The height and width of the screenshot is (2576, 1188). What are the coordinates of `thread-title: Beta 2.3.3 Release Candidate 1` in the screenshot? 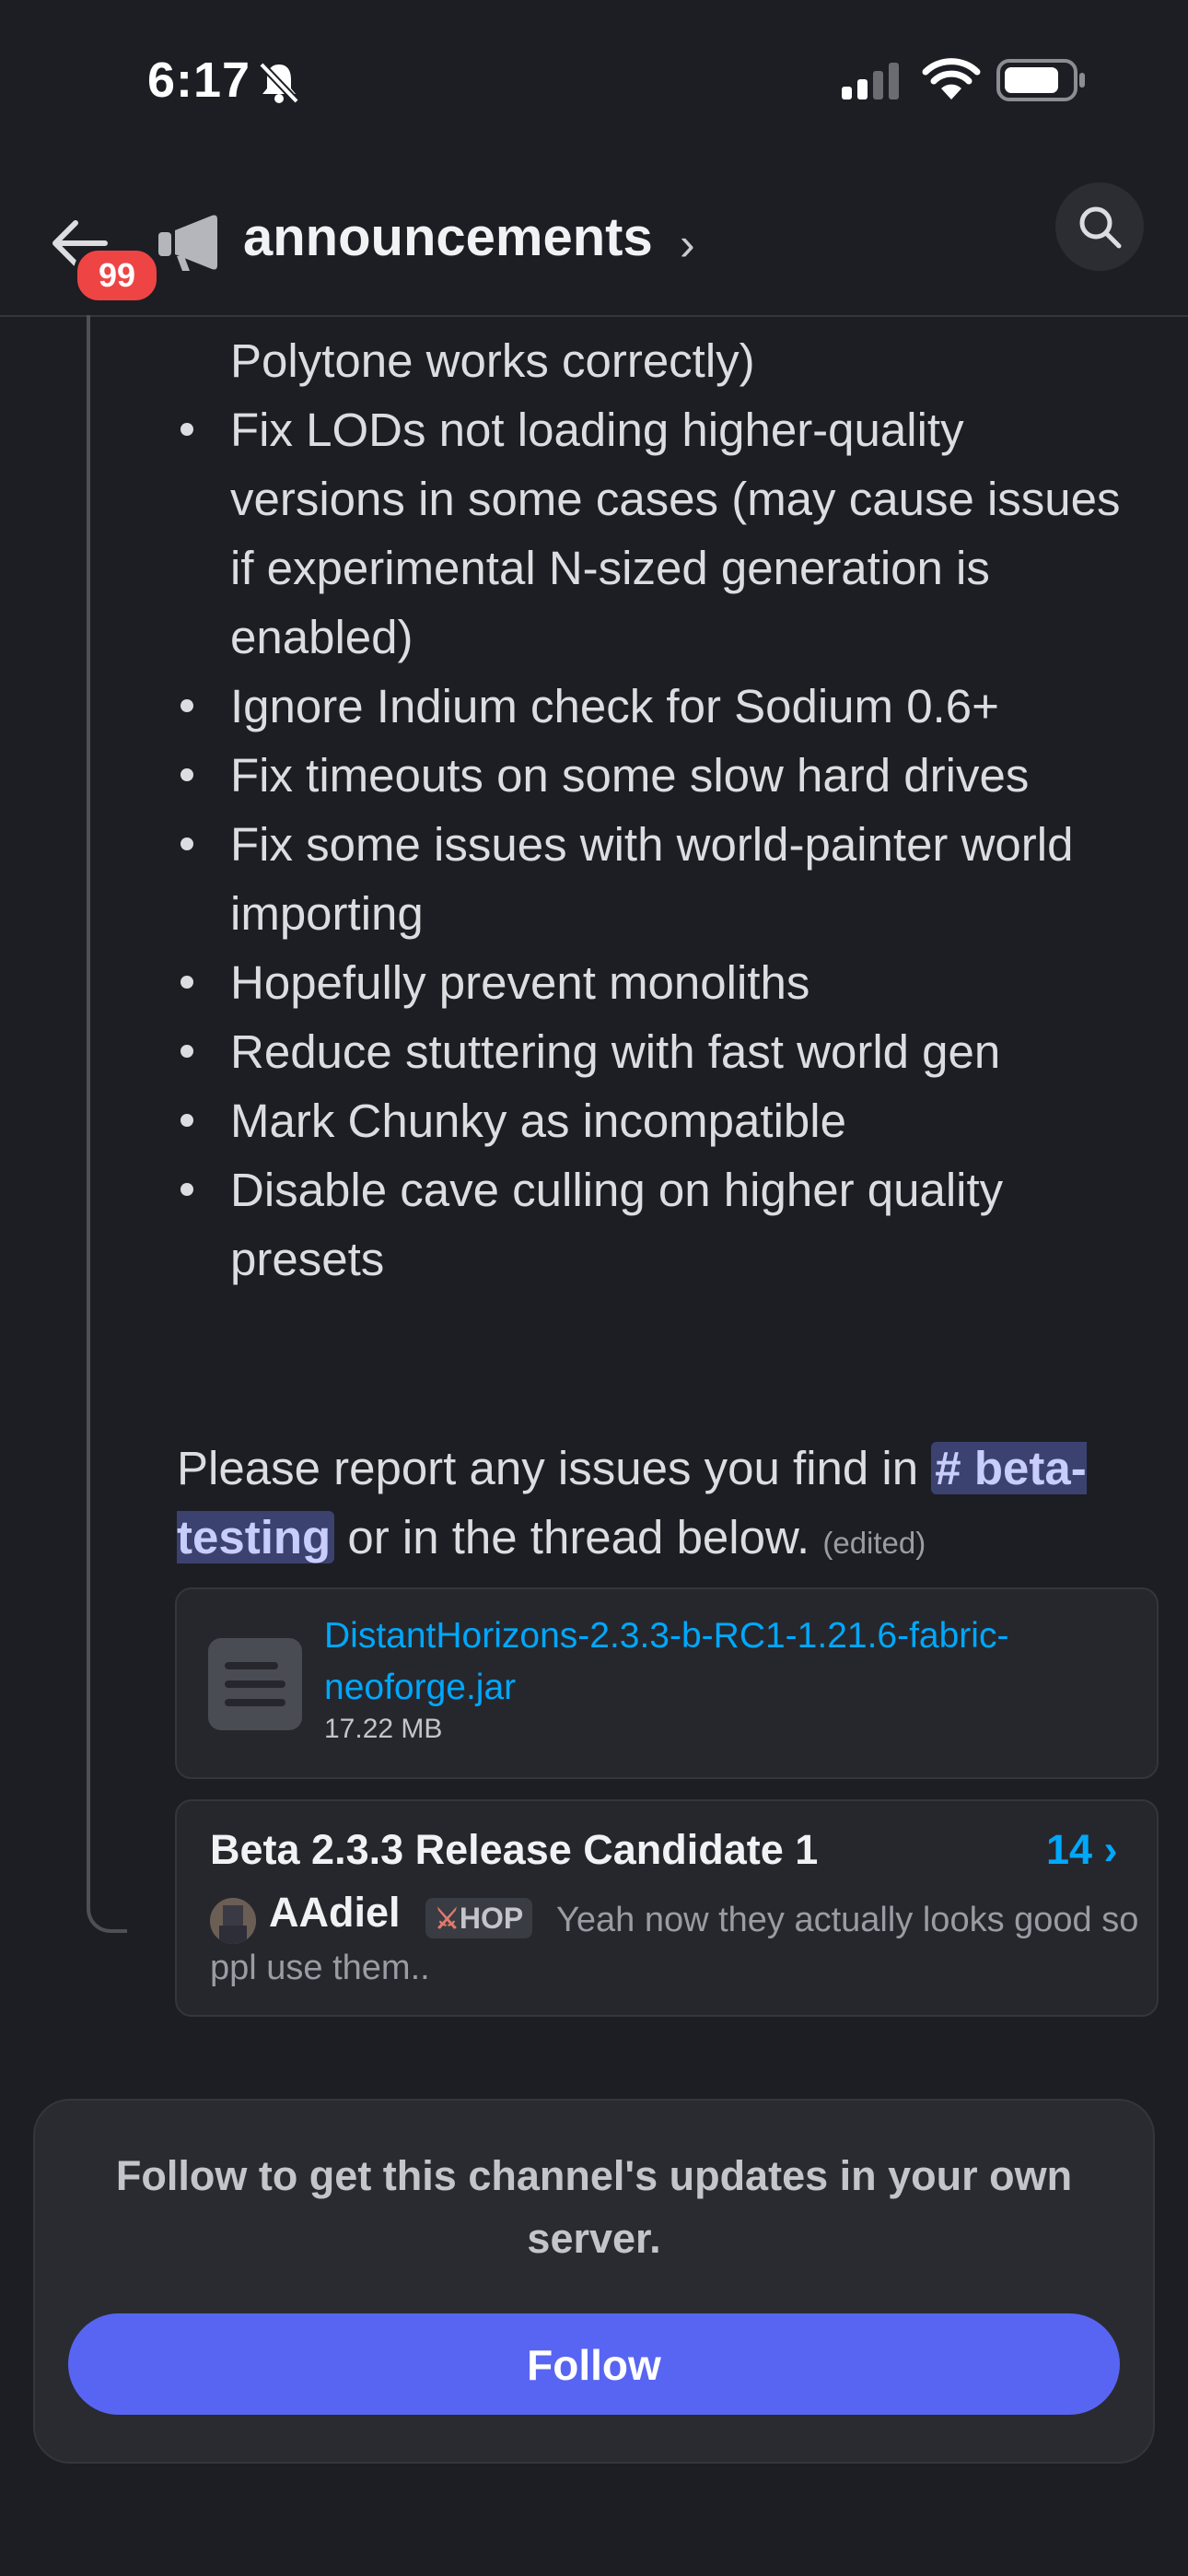 It's located at (514, 1850).